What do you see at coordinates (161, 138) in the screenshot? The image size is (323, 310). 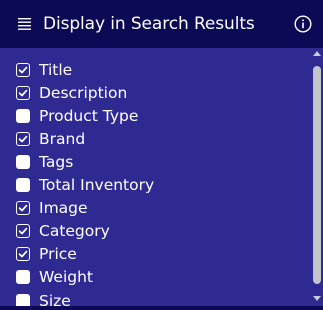 I see `checkbox-item: Brand` at bounding box center [161, 138].